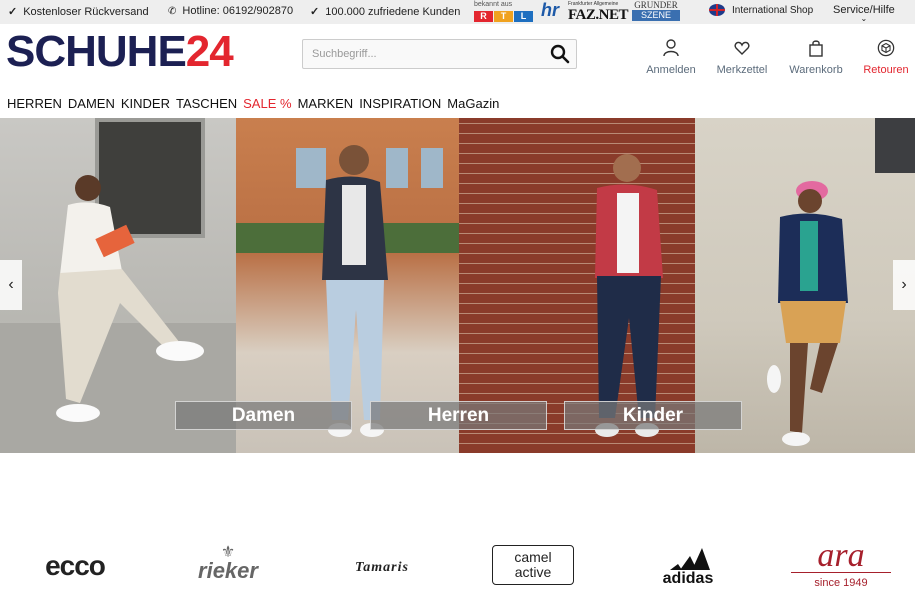 This screenshot has height=611, width=915. I want to click on brand-tamaris: Tamaris, so click(382, 567).